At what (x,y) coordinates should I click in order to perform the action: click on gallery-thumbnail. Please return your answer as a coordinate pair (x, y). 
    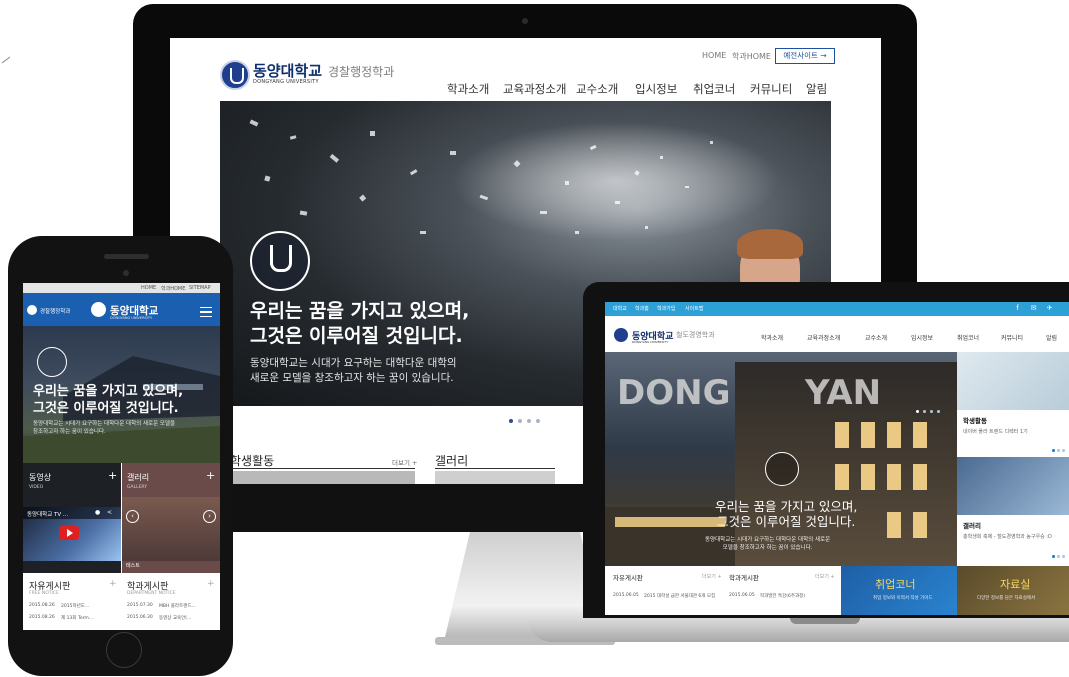
    Looking at the image, I should click on (495, 477).